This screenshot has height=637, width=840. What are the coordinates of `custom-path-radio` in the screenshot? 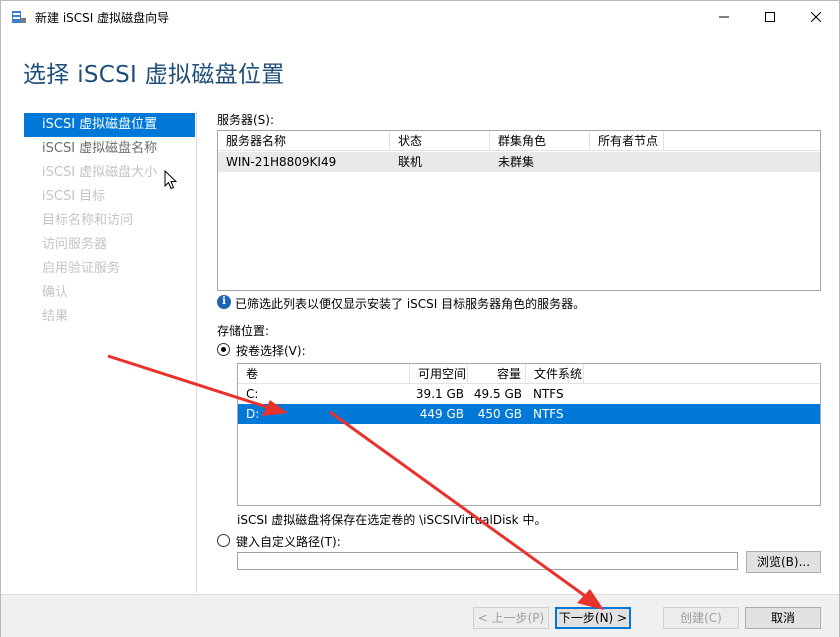 It's located at (223, 540).